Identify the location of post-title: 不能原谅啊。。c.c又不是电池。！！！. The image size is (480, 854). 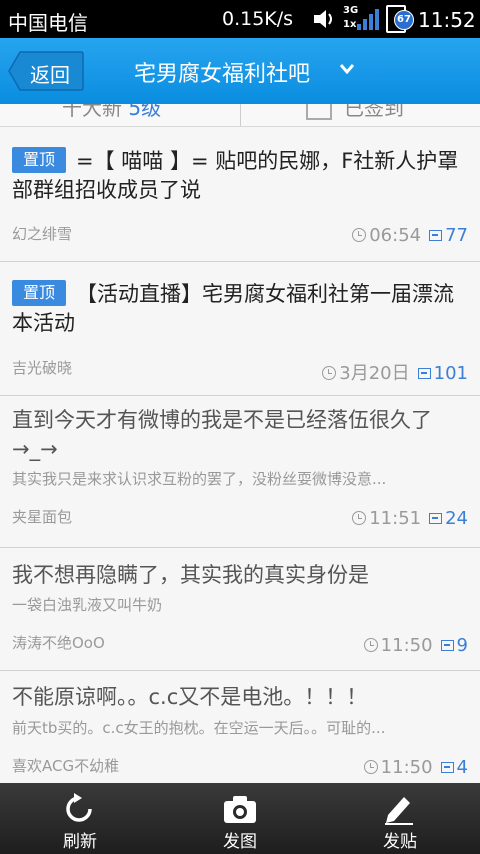
(242, 697).